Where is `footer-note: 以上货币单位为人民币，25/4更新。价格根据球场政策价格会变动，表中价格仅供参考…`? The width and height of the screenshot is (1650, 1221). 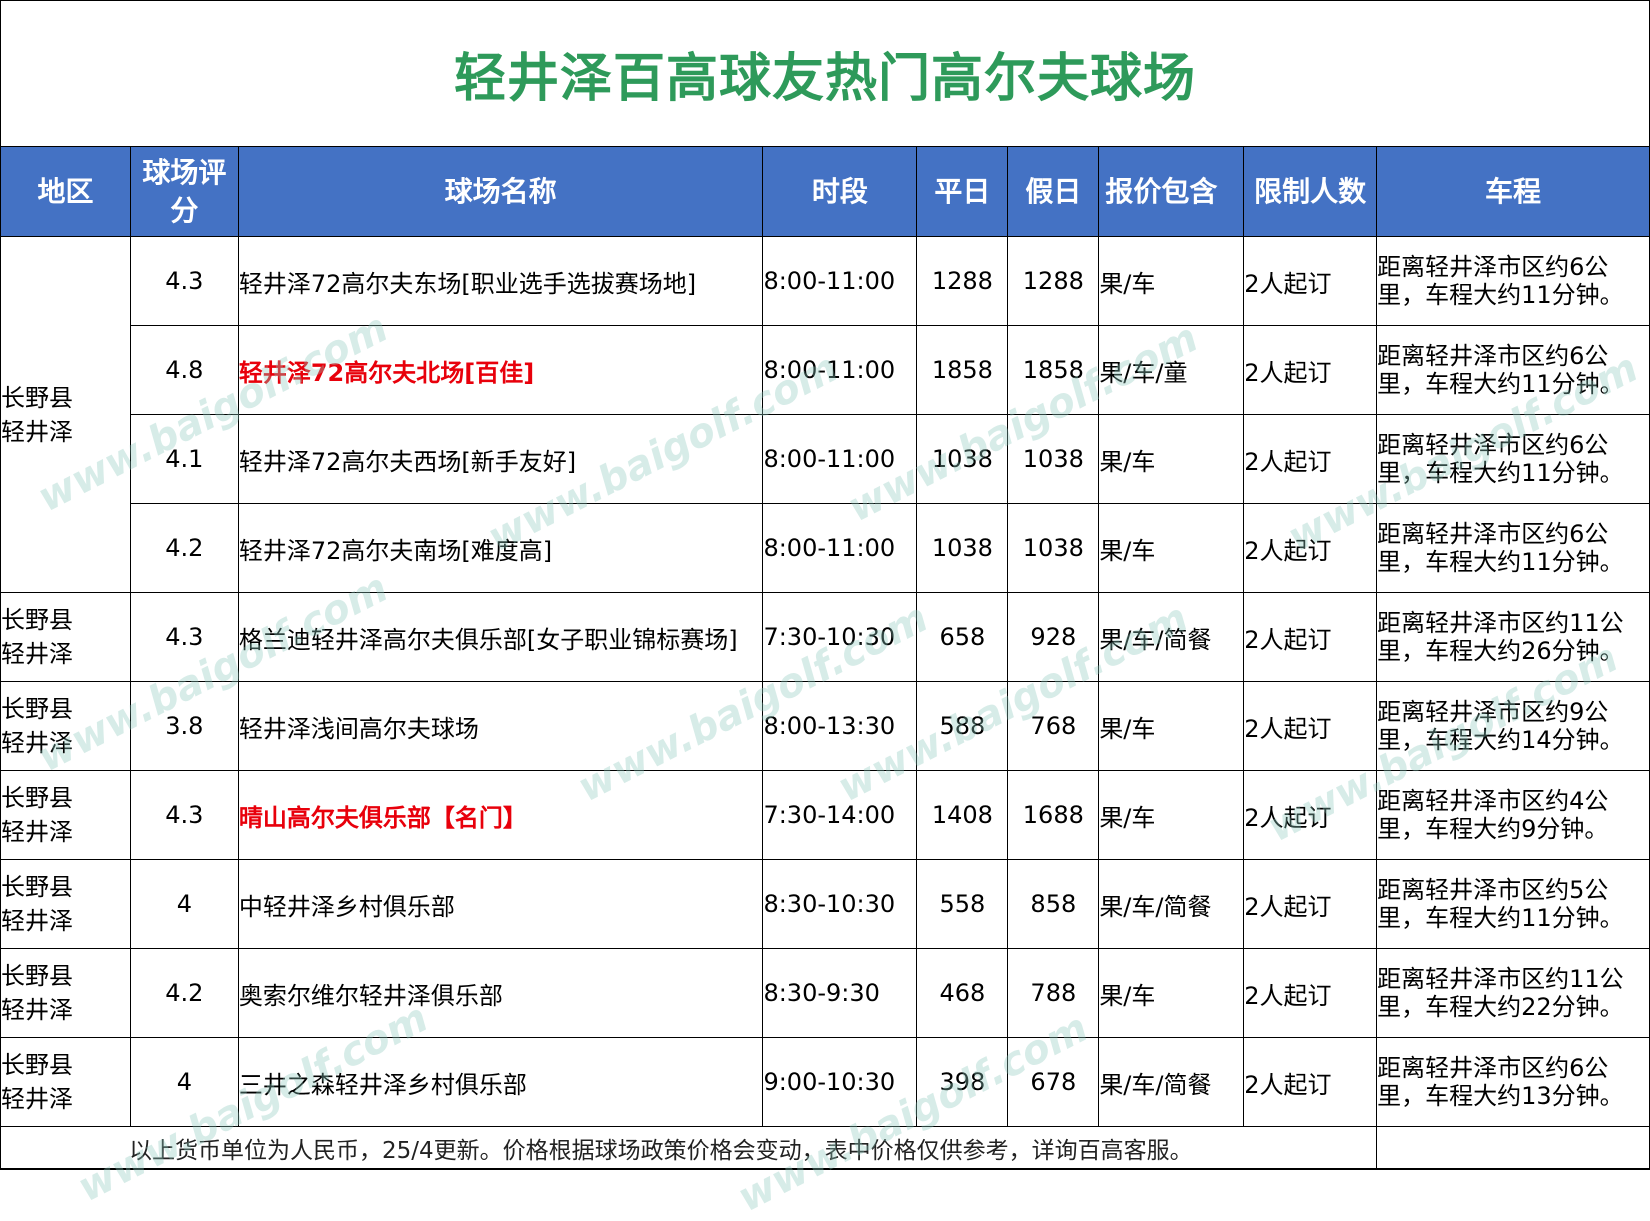 footer-note: 以上货币单位为人民币，25/4更新。价格根据球场政策价格会变动，表中价格仅供参考… is located at coordinates (689, 1148).